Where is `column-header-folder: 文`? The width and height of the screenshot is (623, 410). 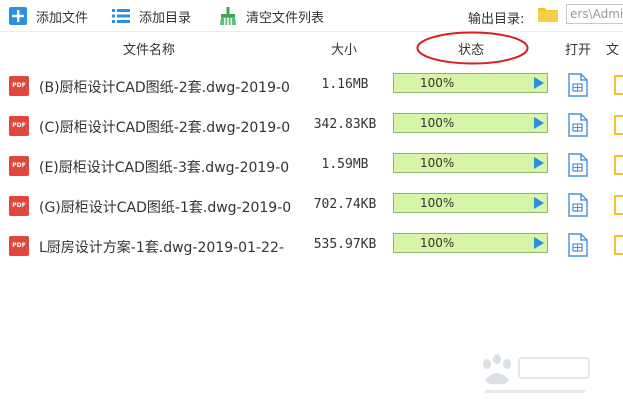
column-header-folder: 文 is located at coordinates (613, 50).